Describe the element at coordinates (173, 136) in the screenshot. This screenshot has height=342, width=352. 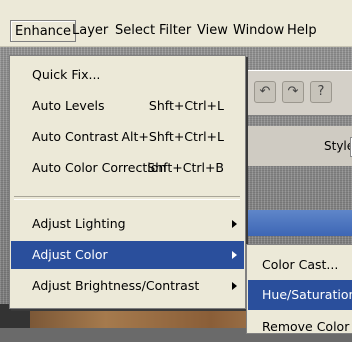
I see `menu-item-shortcut: Alt+Shft+Ctrl+L` at that location.